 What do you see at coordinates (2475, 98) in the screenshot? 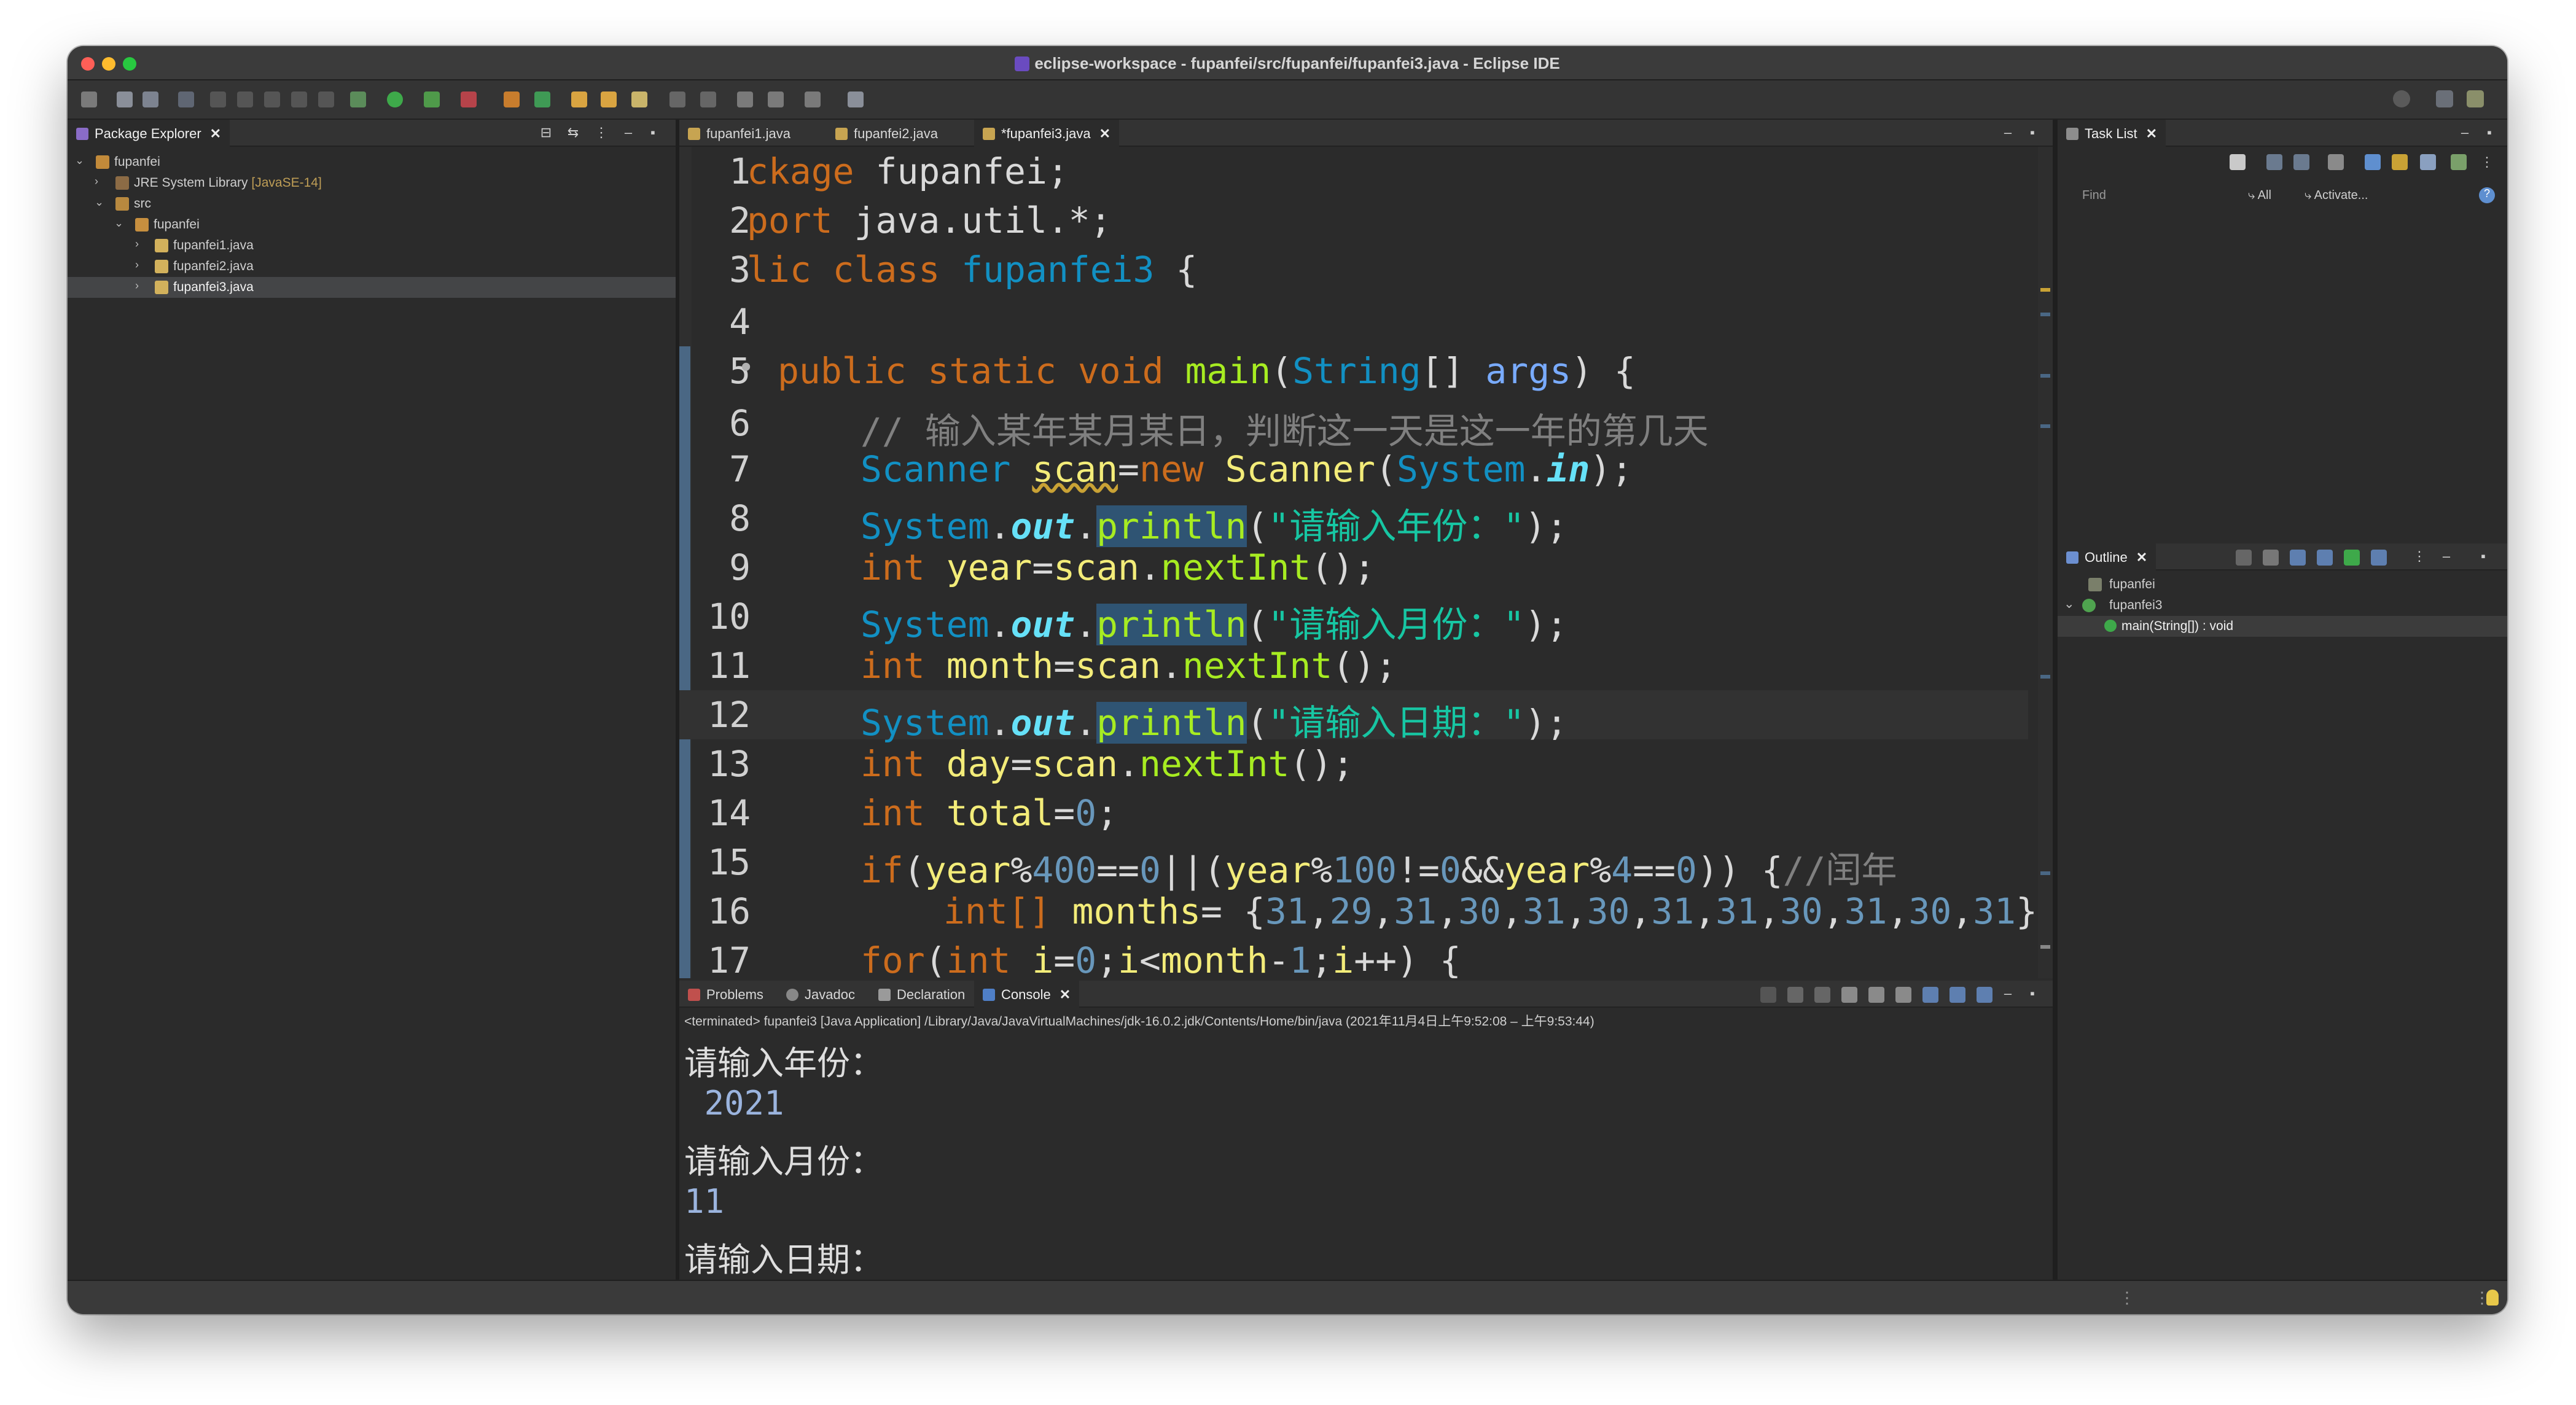
I see `java-perspective-icon` at bounding box center [2475, 98].